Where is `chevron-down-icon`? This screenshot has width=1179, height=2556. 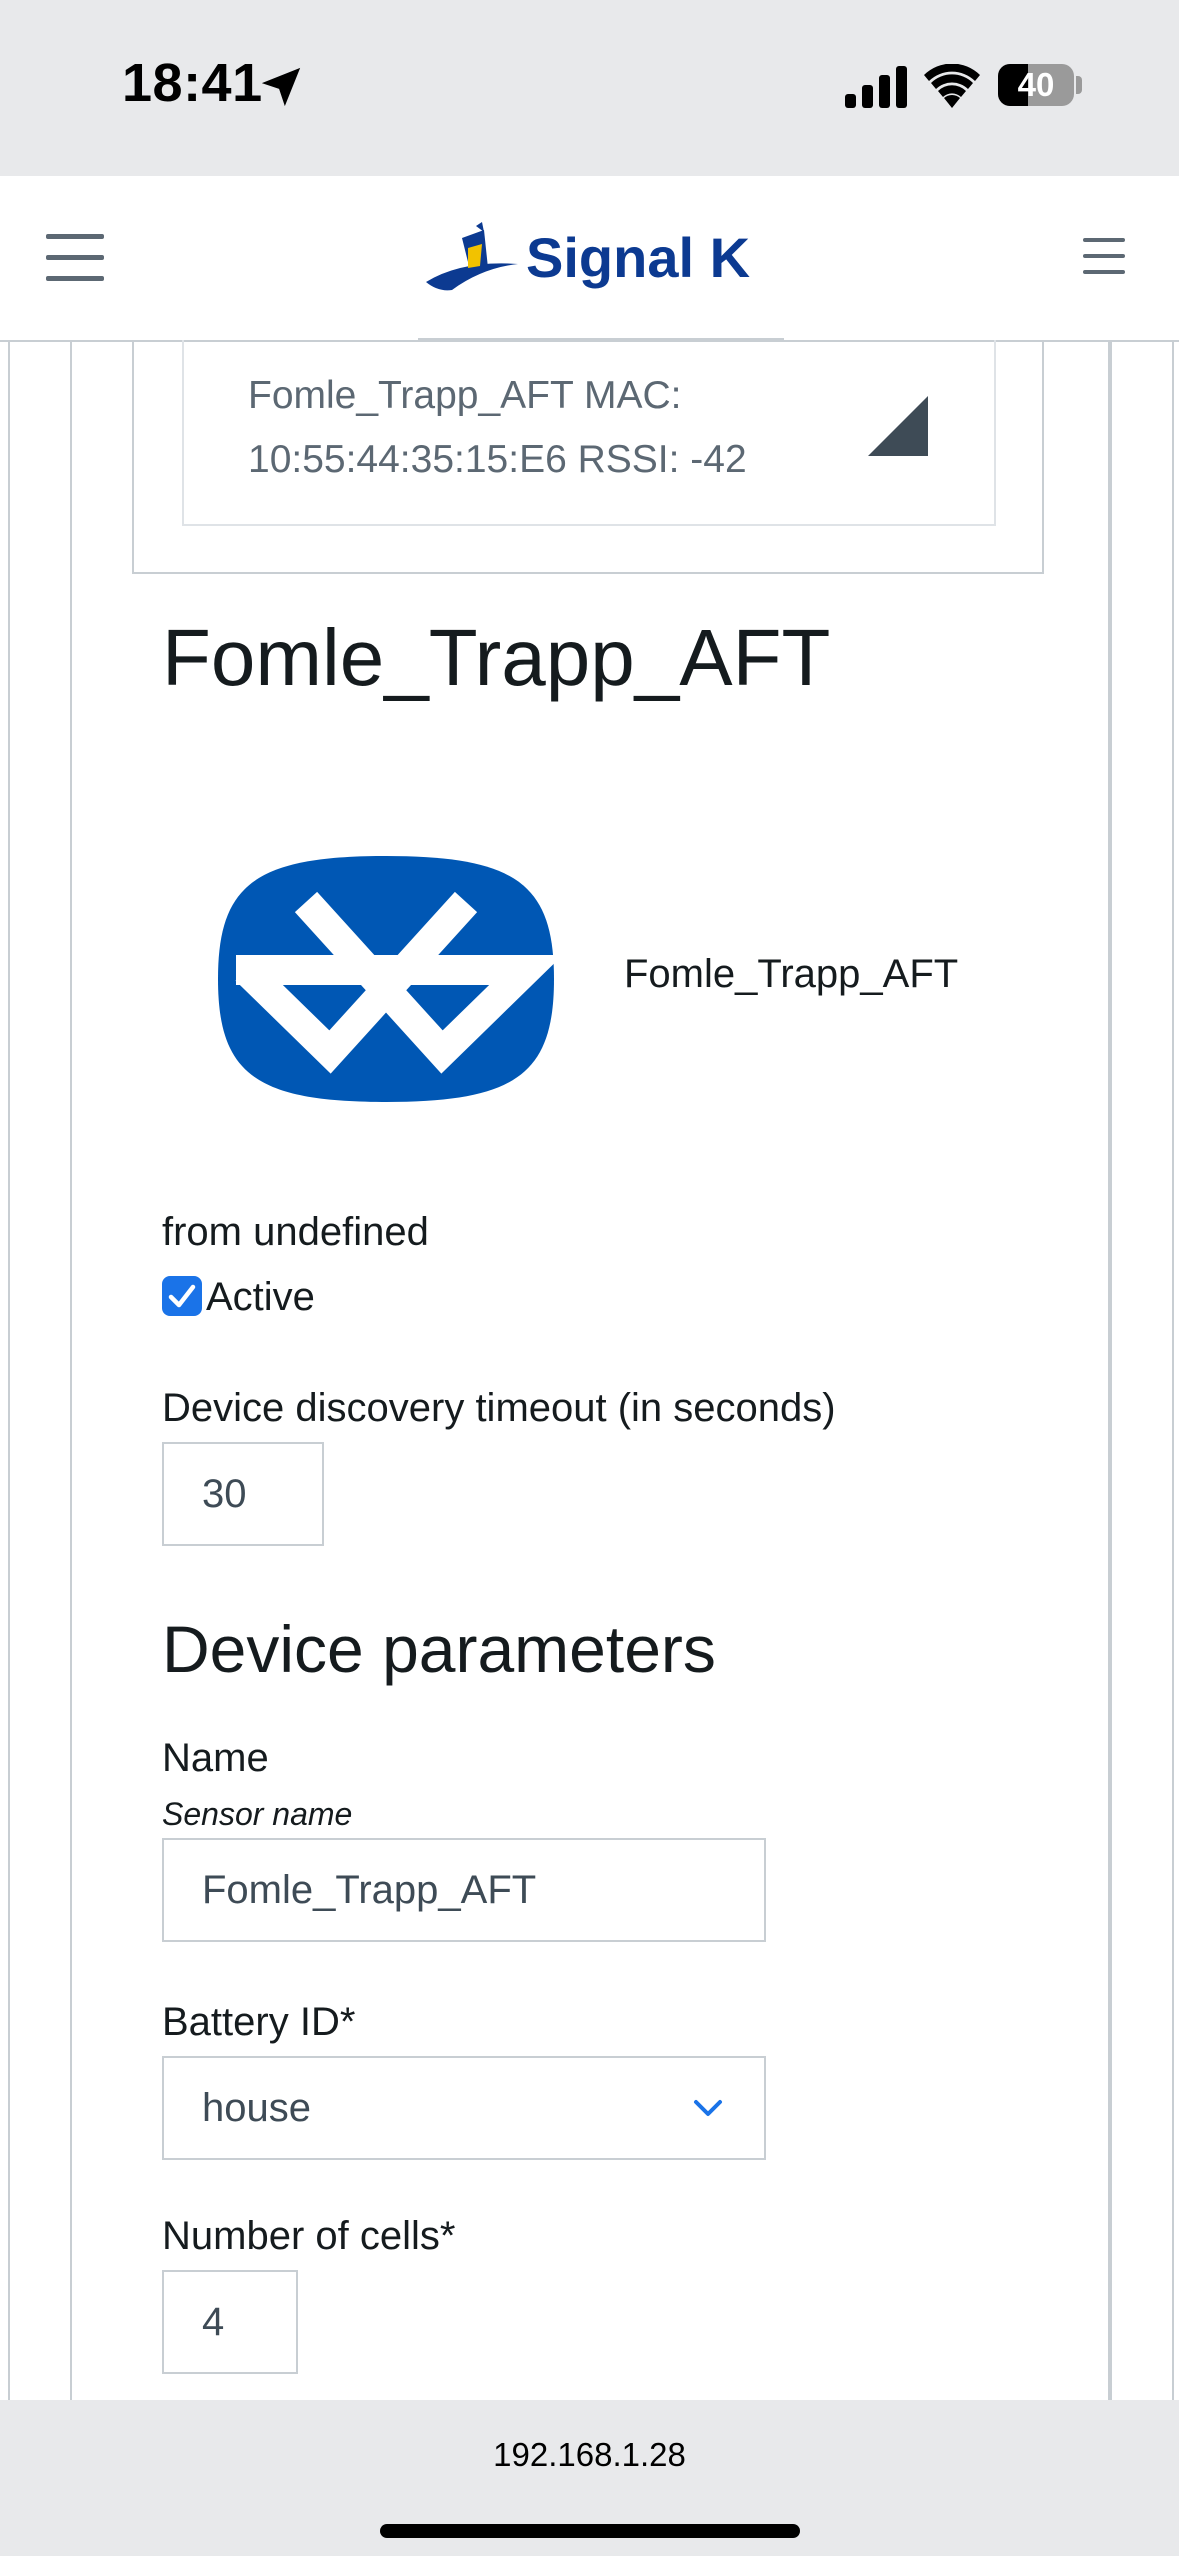 chevron-down-icon is located at coordinates (708, 2108).